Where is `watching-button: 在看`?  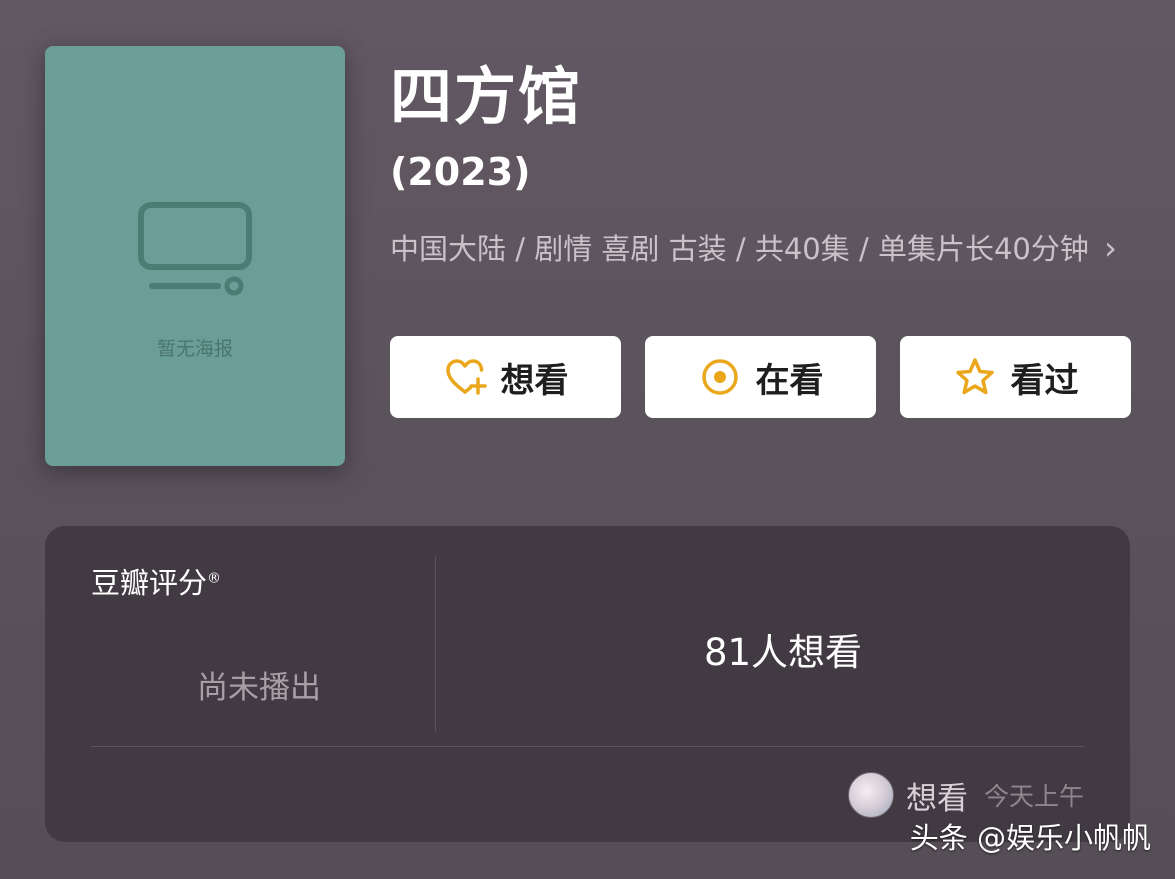 watching-button: 在看 is located at coordinates (760, 377).